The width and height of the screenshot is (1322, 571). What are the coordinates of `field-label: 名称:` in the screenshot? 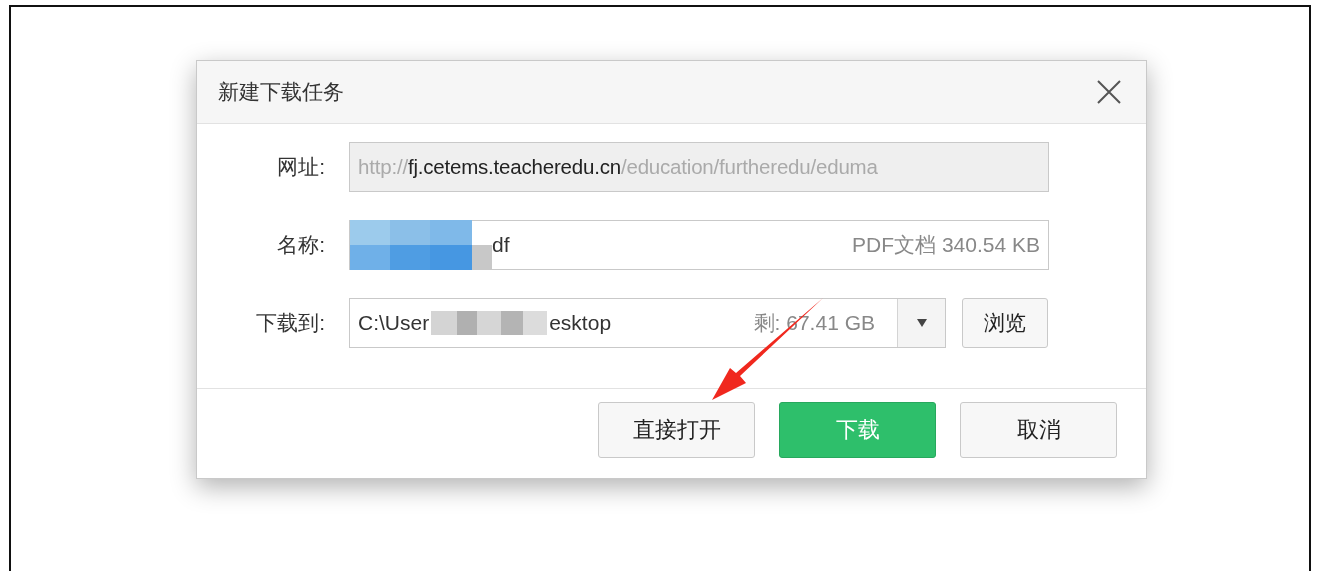 It's located at (301, 245).